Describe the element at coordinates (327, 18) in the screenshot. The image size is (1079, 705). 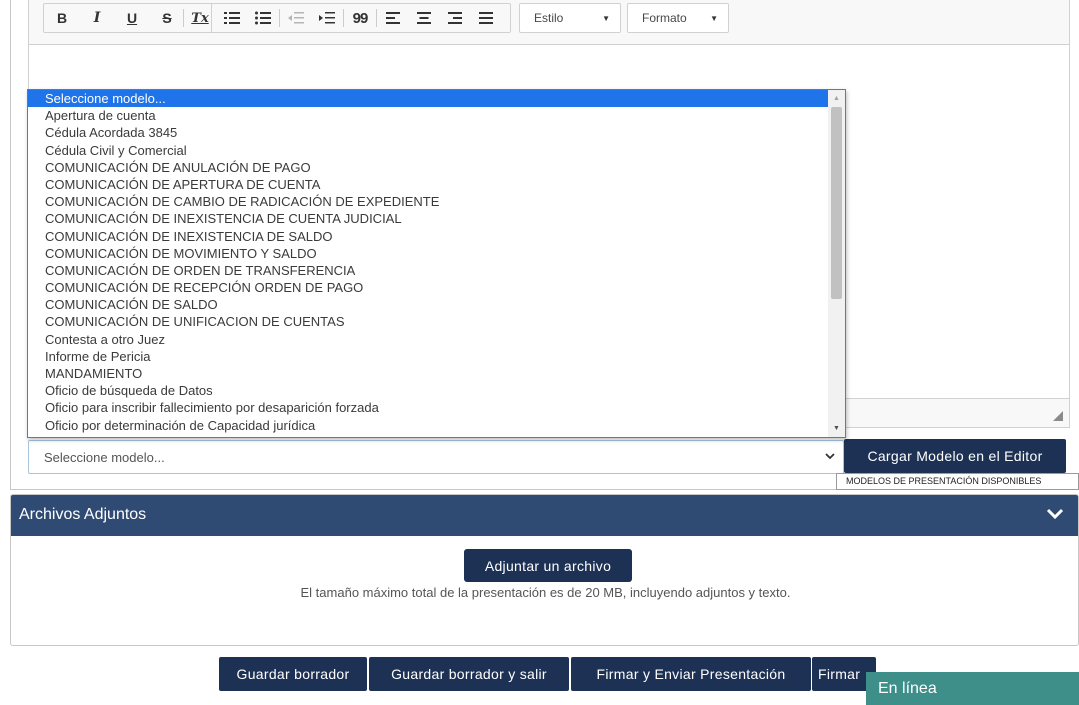
I see `increase-indent-icon` at that location.